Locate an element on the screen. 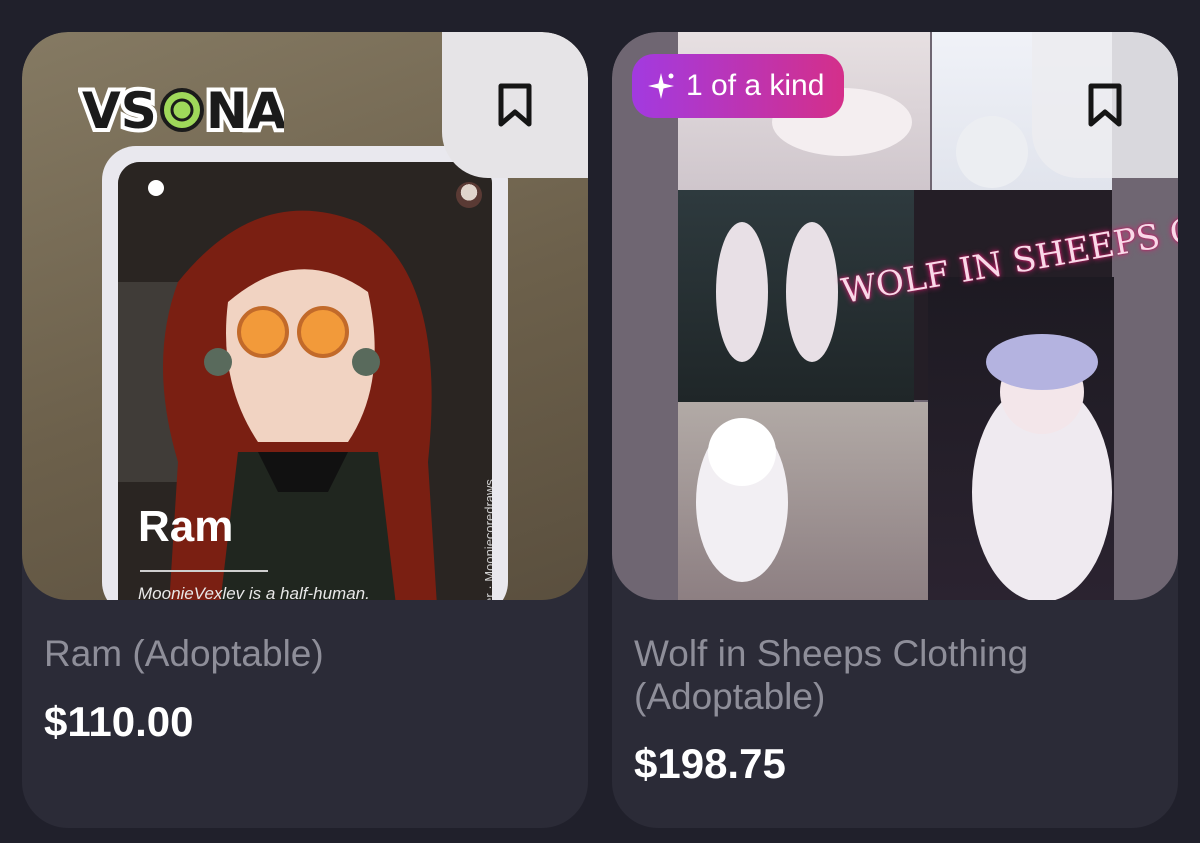 Image resolution: width=1200 pixels, height=843 pixels. listing-price: $110.00 is located at coordinates (119, 721).